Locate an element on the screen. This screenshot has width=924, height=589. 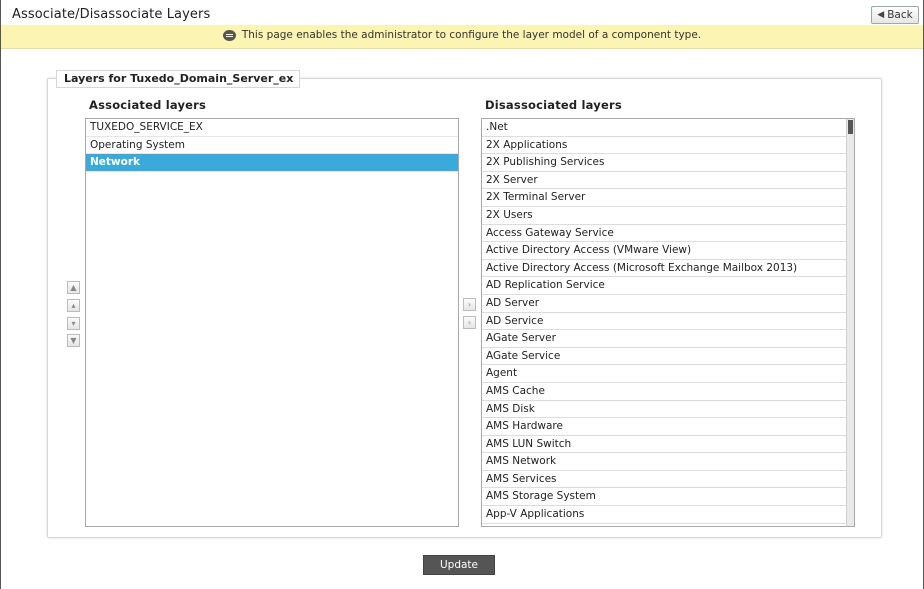
move-to-bottom-button: ▼ is located at coordinates (73, 340).